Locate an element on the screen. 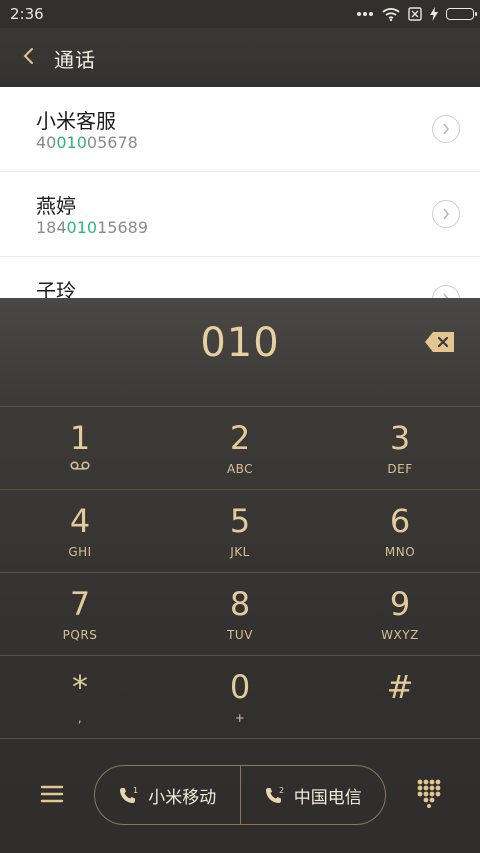 The image size is (480, 853). charging-icon is located at coordinates (434, 14).